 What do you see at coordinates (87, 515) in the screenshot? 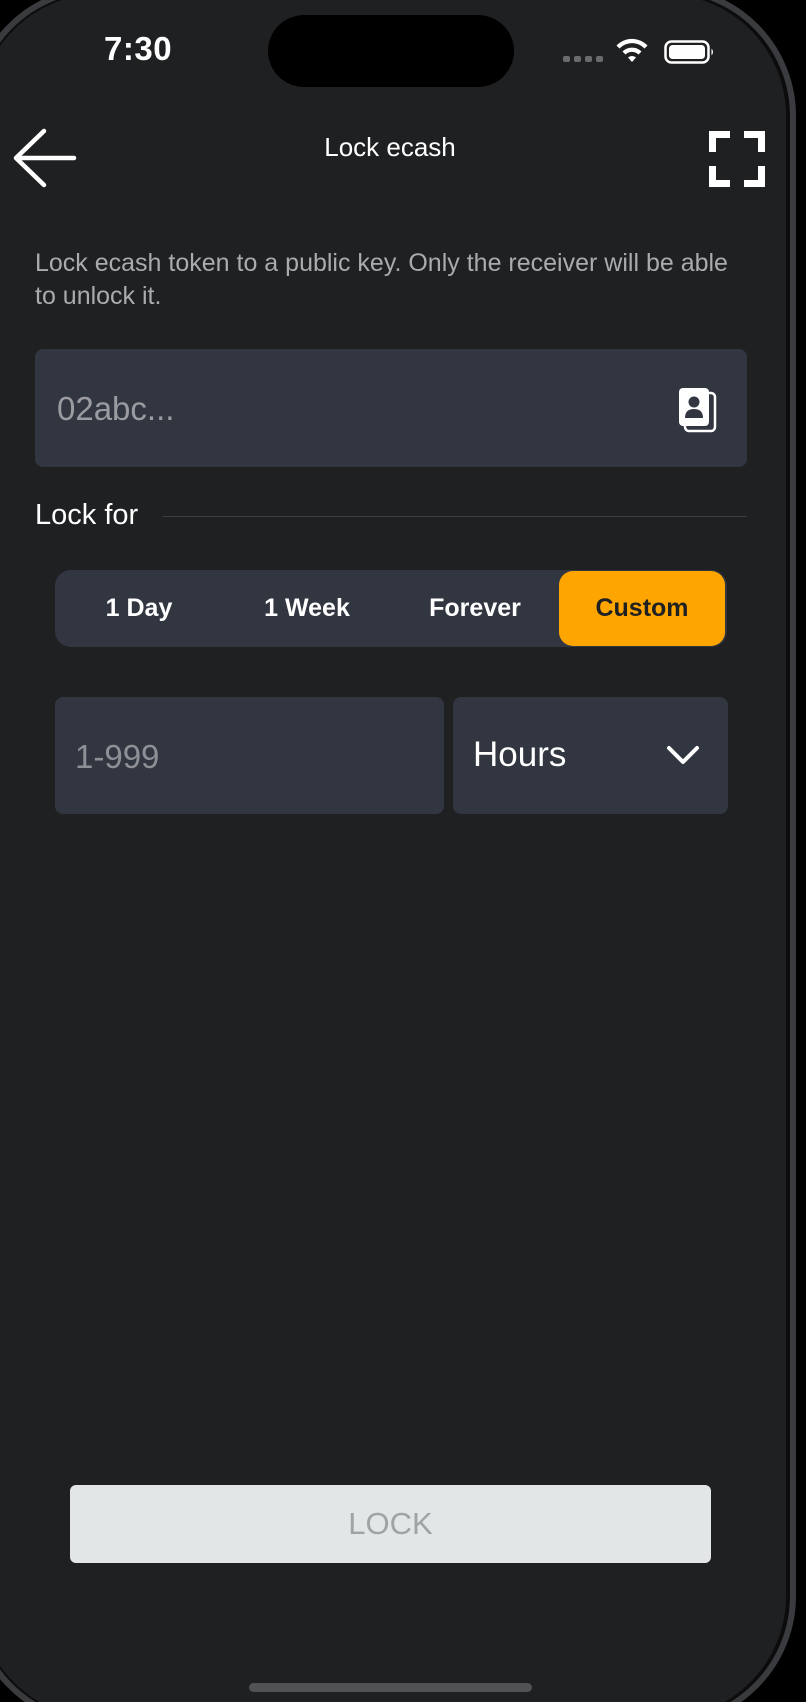
I see `lock-for-label: Lock for` at bounding box center [87, 515].